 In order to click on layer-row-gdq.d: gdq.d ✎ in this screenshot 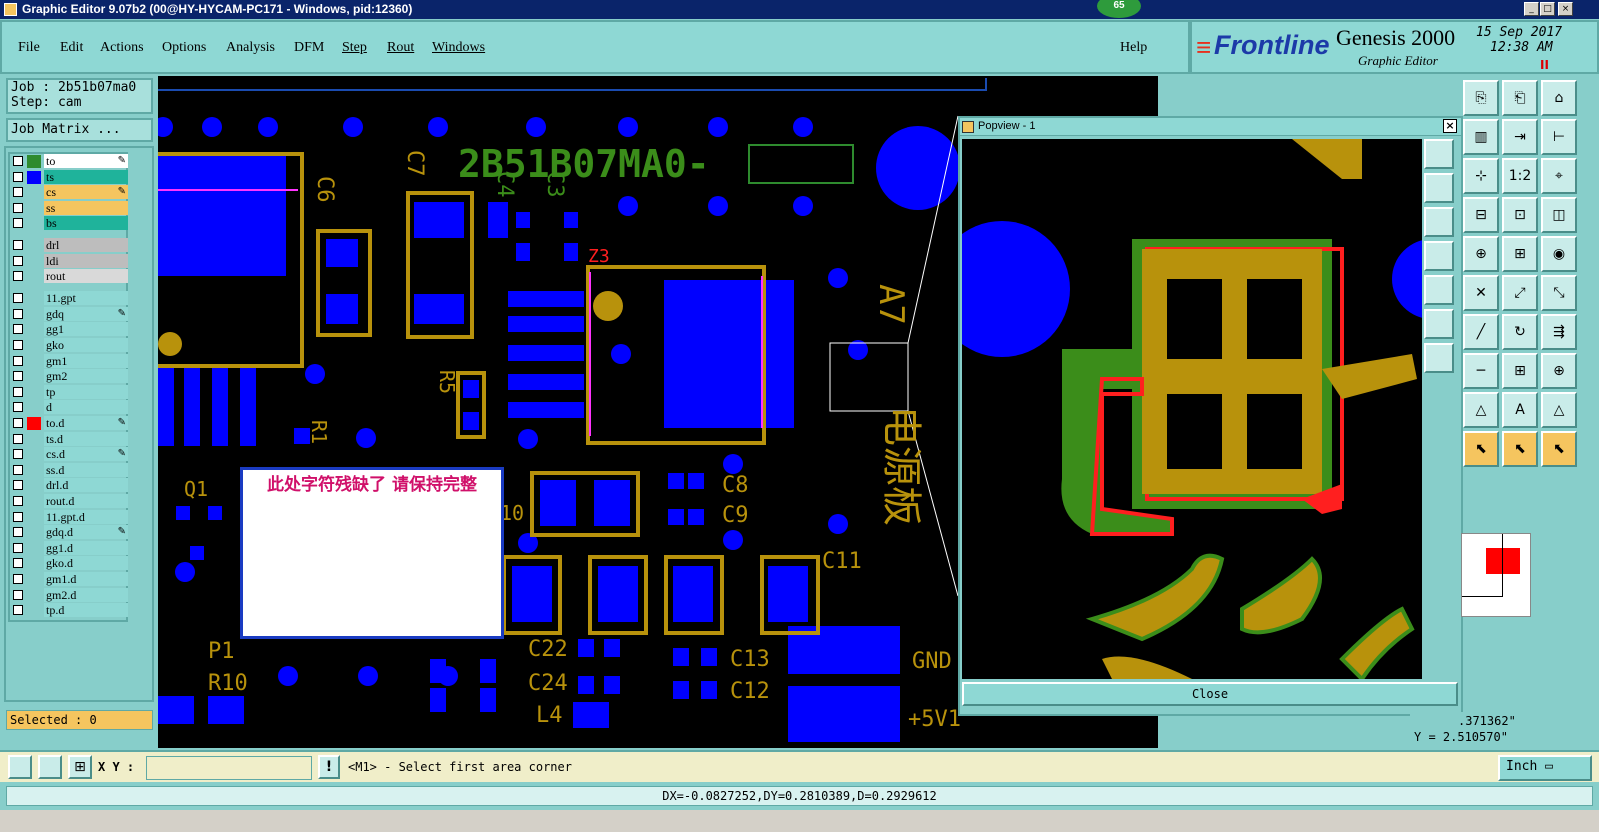, I will do `click(69, 532)`.